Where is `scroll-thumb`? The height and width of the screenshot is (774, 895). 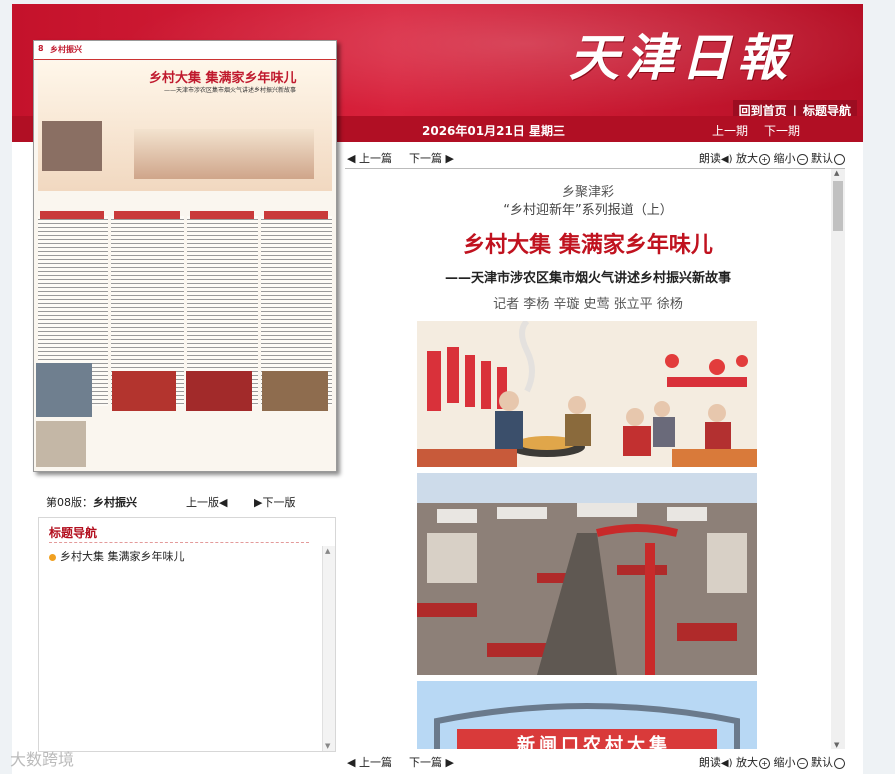 scroll-thumb is located at coordinates (838, 206).